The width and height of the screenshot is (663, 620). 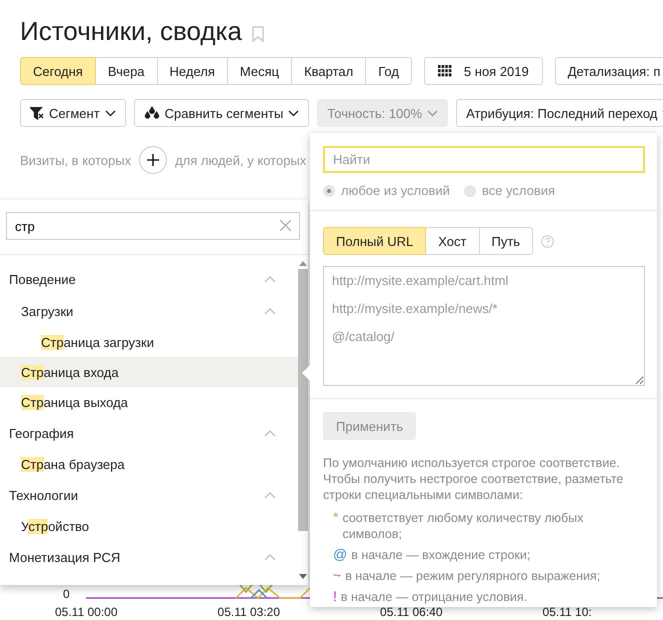 What do you see at coordinates (149, 433) in the screenshot?
I see `category-item: География` at bounding box center [149, 433].